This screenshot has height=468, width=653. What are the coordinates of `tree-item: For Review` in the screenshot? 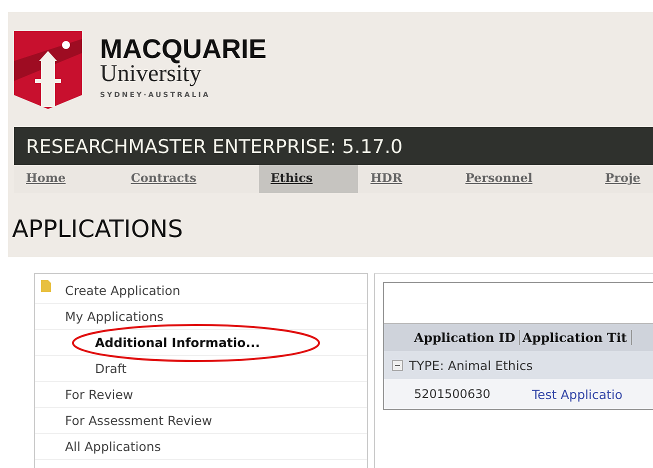 It's located at (99, 394).